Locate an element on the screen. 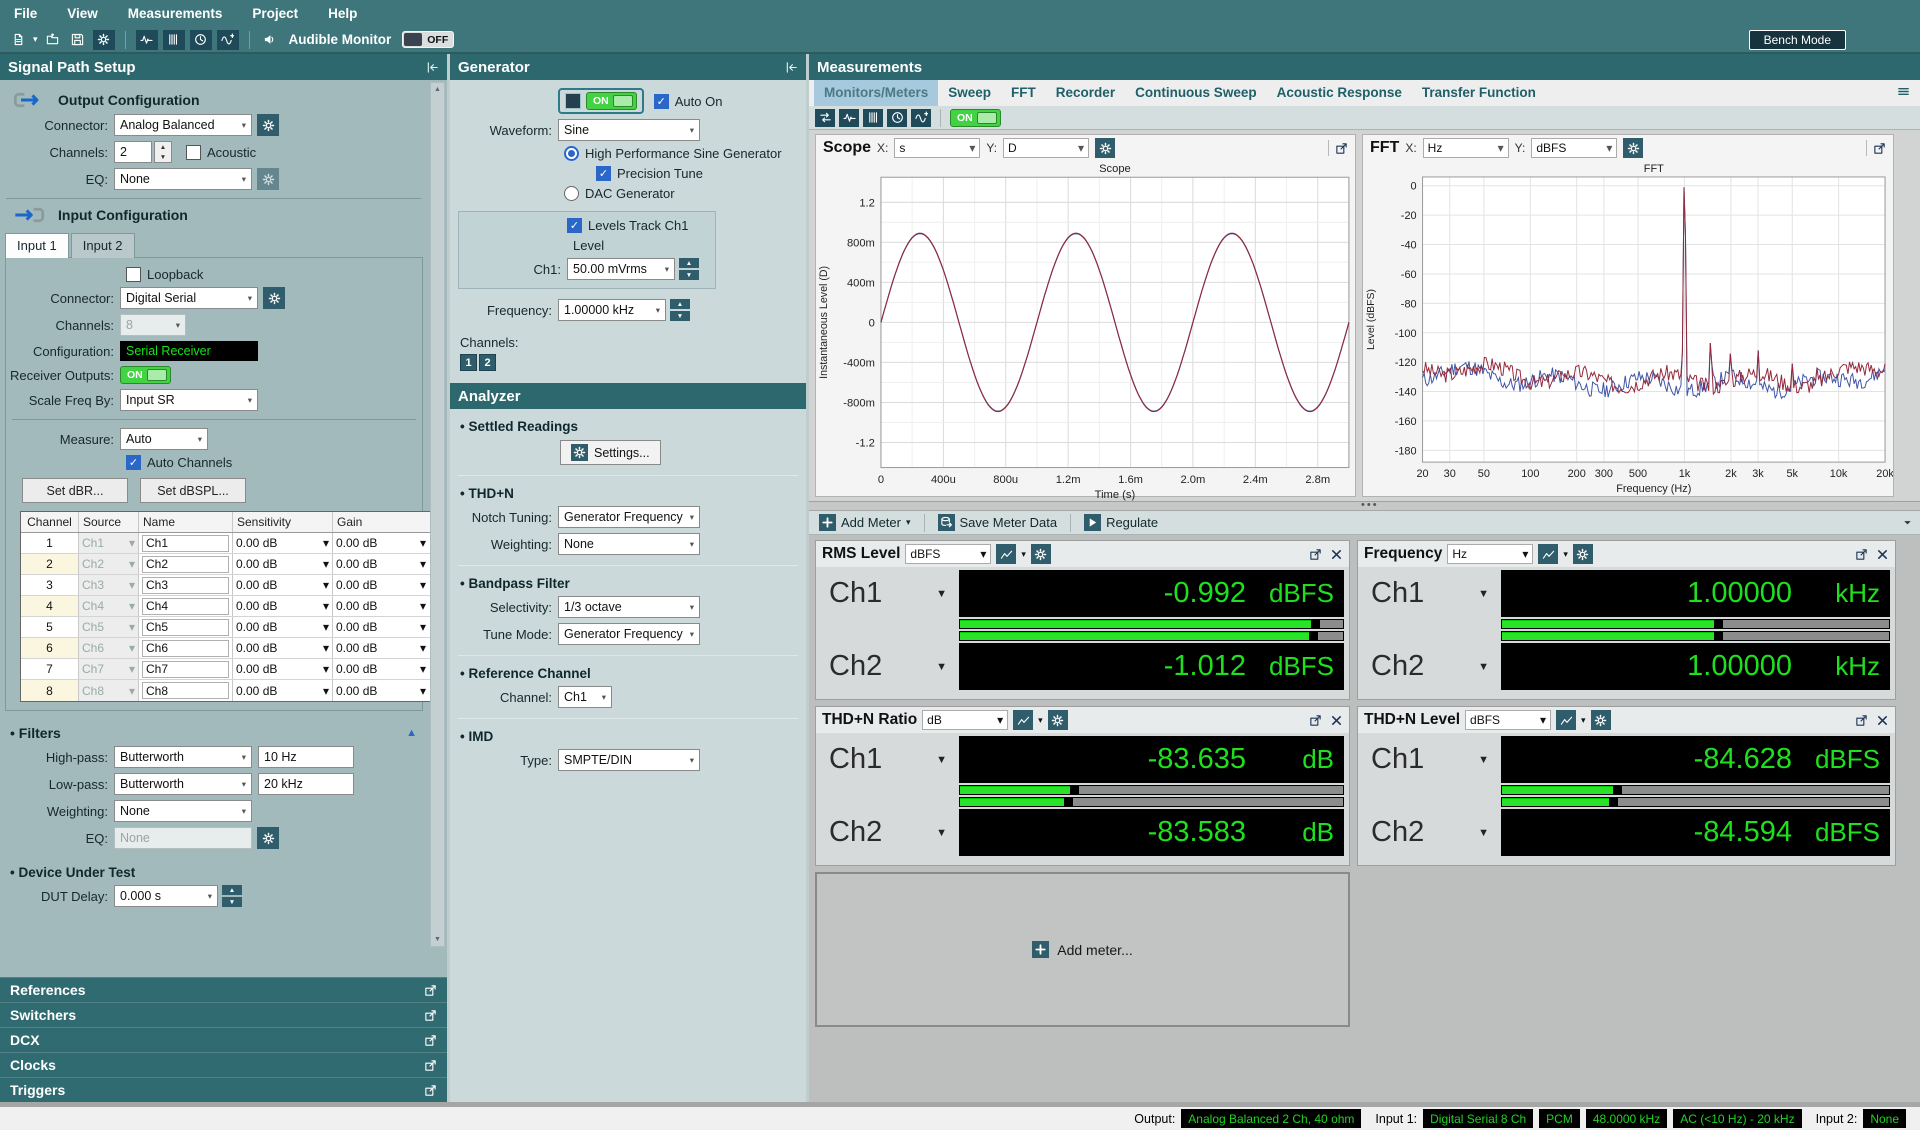  tab-sweep: Sweep is located at coordinates (969, 93).